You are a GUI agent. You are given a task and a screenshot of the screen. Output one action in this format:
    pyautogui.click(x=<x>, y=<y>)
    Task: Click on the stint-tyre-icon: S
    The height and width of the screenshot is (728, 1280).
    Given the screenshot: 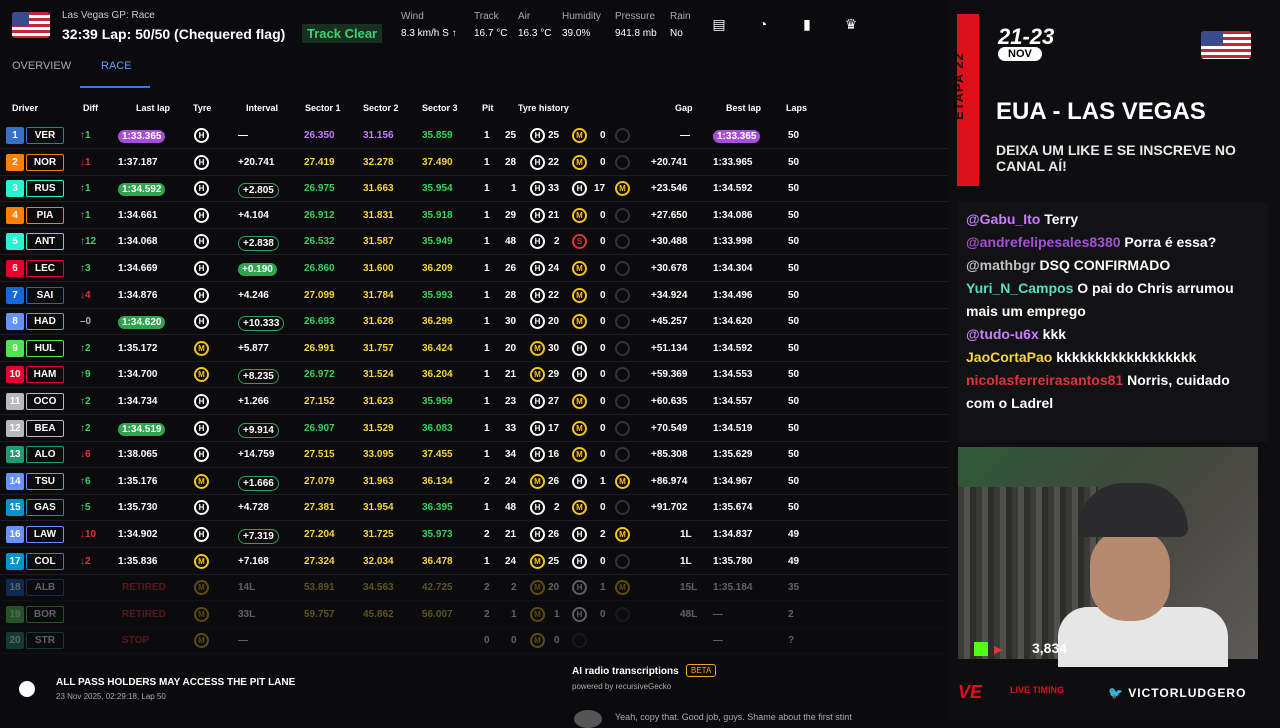 What is the action you would take?
    pyautogui.click(x=579, y=242)
    